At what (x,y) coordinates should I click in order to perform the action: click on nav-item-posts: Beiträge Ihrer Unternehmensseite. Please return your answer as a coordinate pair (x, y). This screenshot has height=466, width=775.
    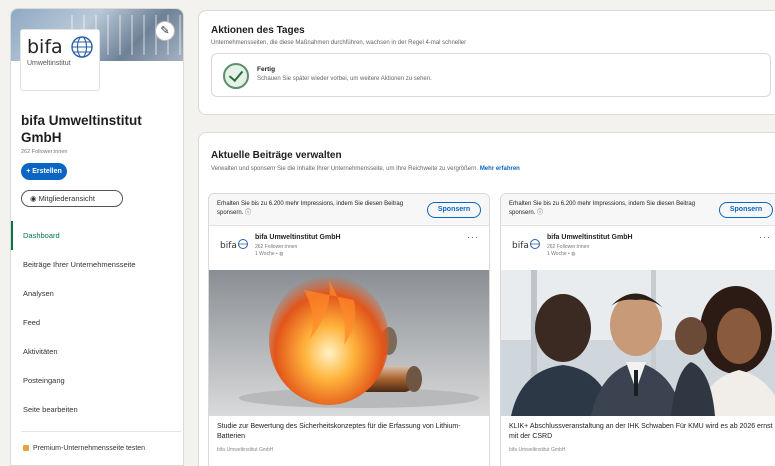
    Looking at the image, I should click on (97, 264).